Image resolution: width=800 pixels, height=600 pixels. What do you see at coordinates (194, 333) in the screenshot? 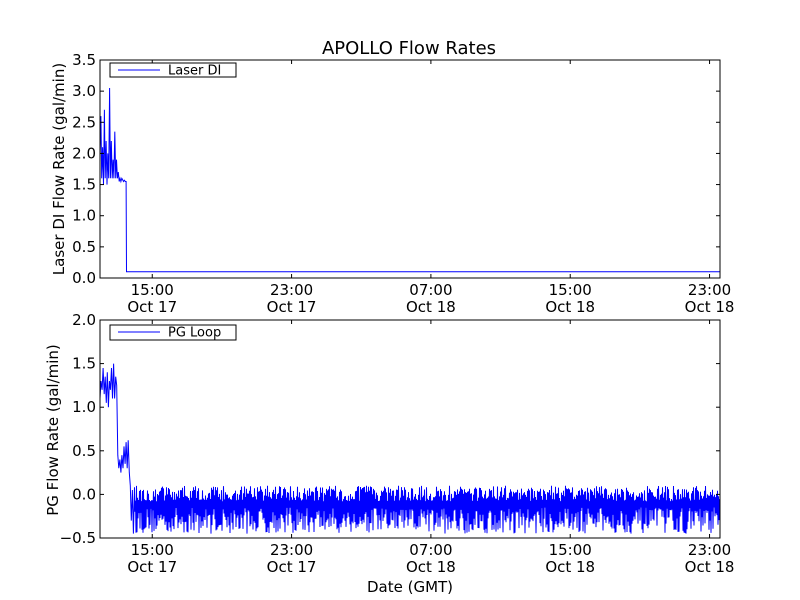
I see `legend-label-pg-loop: PG Loop` at bounding box center [194, 333].